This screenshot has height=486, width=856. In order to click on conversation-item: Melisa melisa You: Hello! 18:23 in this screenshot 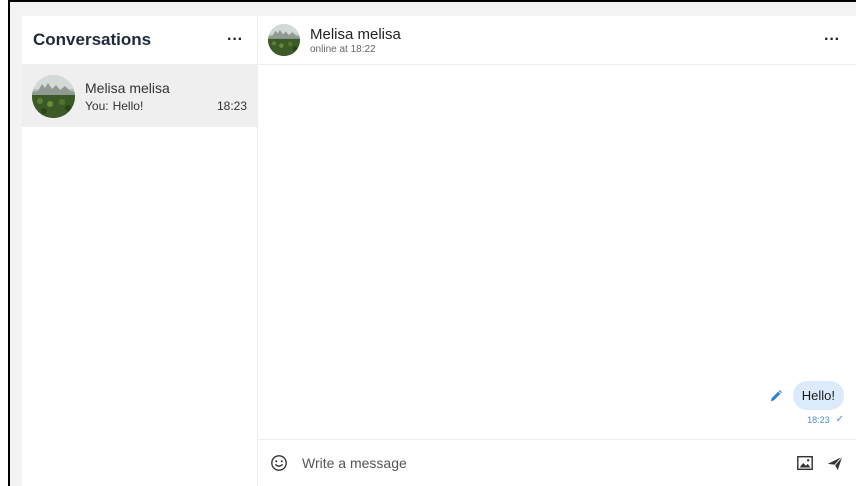, I will do `click(139, 96)`.